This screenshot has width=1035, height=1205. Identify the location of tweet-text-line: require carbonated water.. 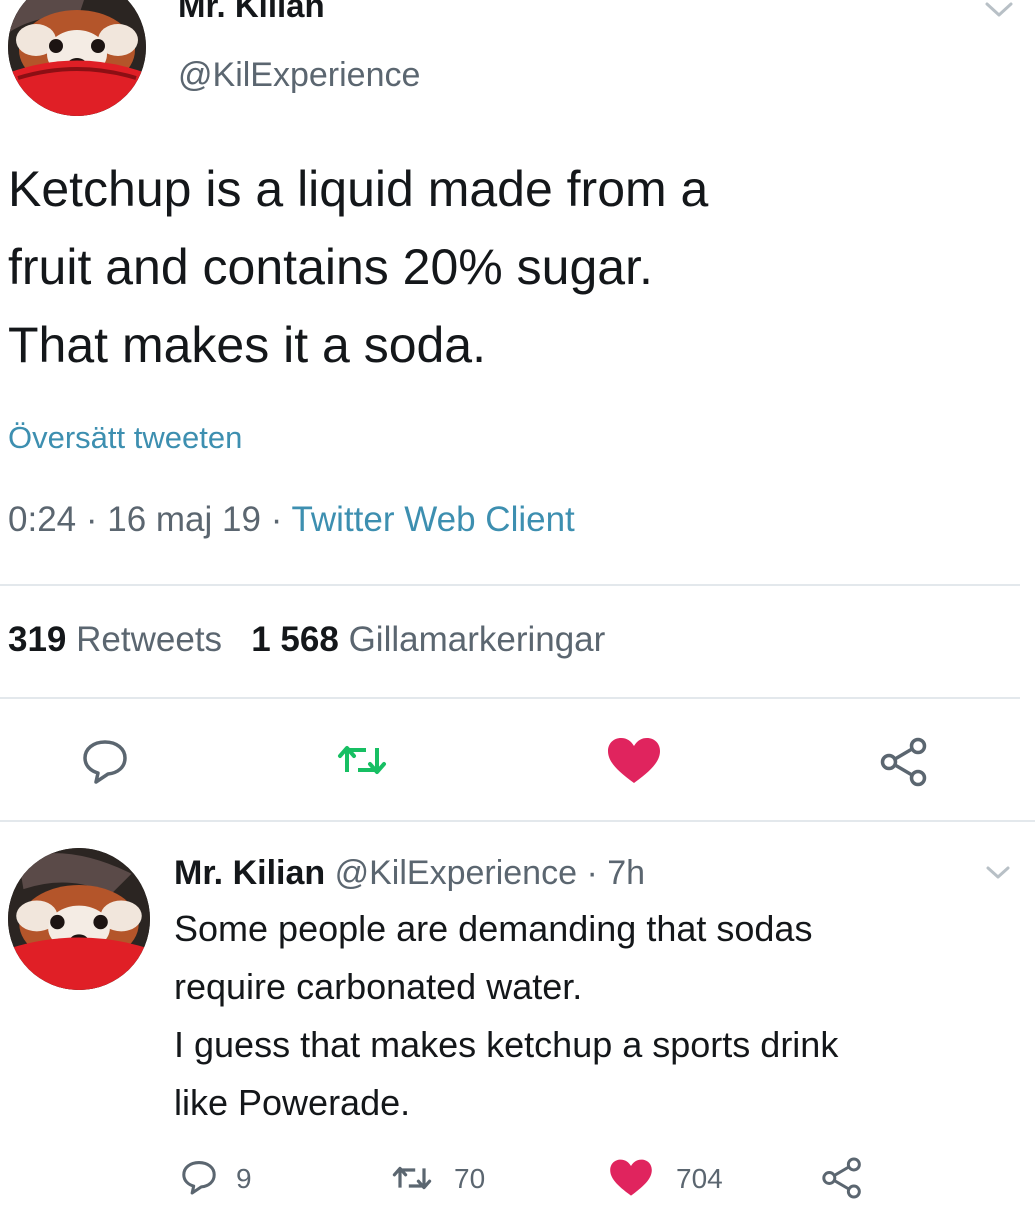
(378, 986).